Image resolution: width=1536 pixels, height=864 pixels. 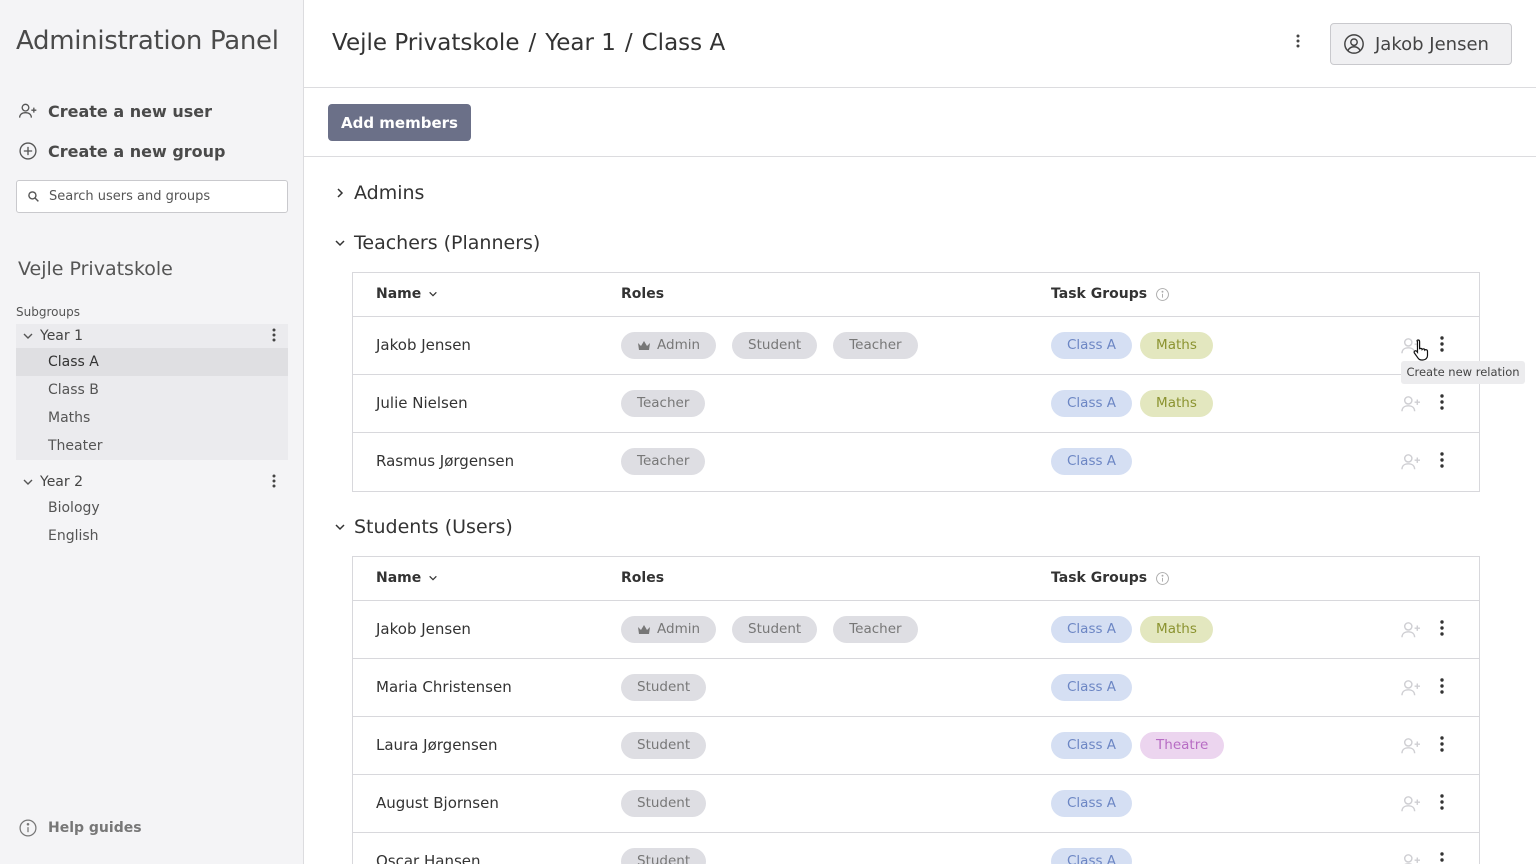 What do you see at coordinates (920, 122) in the screenshot?
I see `action-bar: Add members` at bounding box center [920, 122].